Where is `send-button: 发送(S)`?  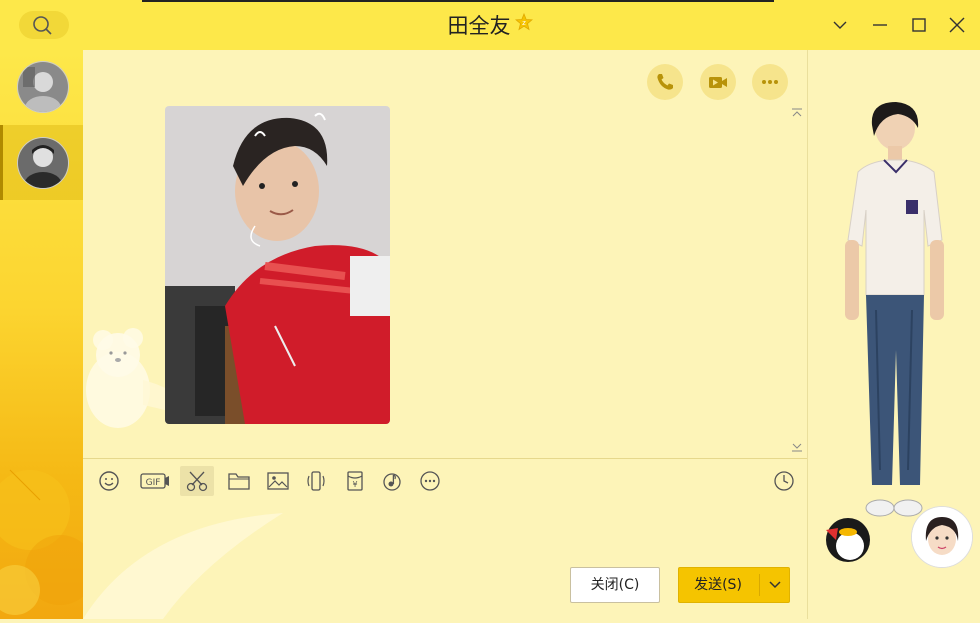
send-button: 发送(S) is located at coordinates (734, 585).